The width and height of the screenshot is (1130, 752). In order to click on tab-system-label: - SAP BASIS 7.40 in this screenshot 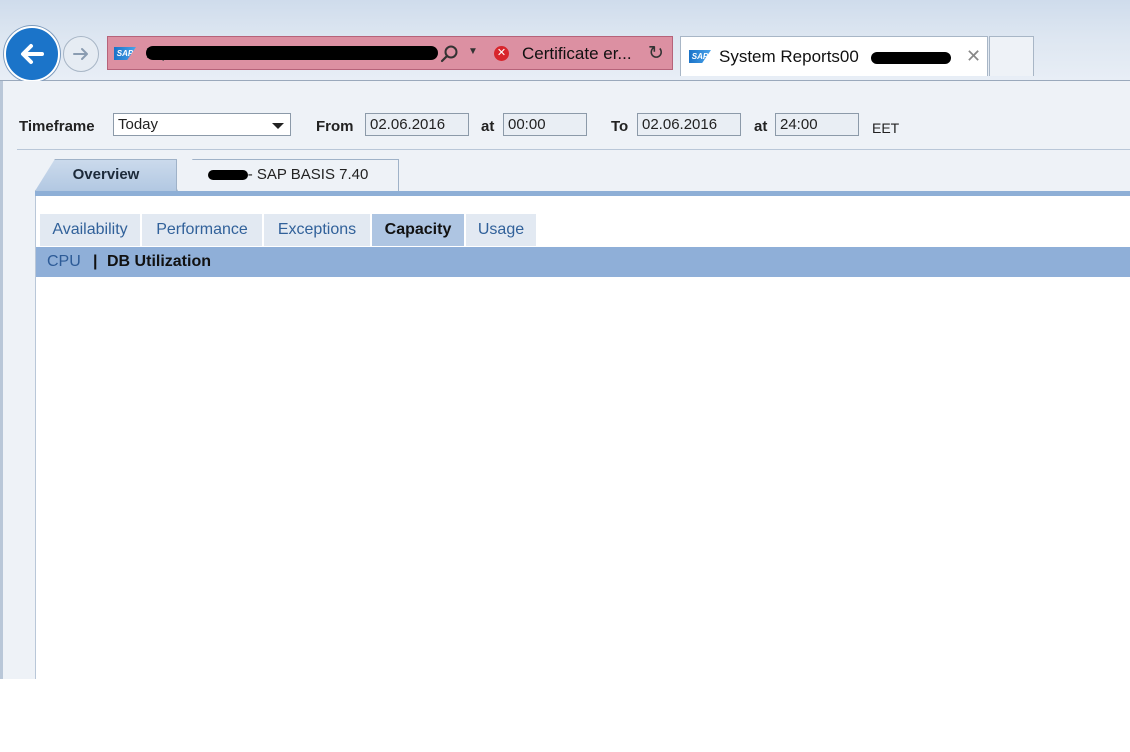, I will do `click(308, 174)`.